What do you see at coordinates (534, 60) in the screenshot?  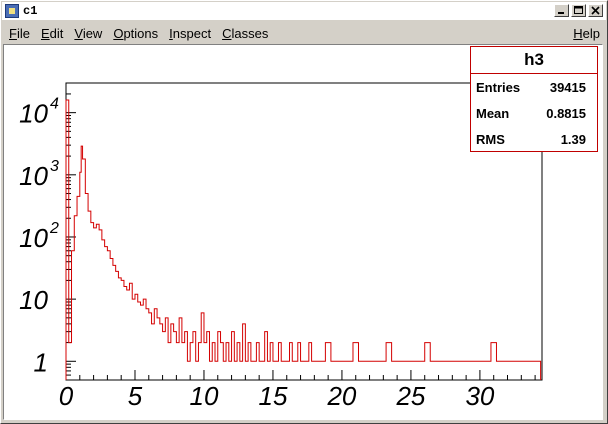 I see `stats-title: h3` at bounding box center [534, 60].